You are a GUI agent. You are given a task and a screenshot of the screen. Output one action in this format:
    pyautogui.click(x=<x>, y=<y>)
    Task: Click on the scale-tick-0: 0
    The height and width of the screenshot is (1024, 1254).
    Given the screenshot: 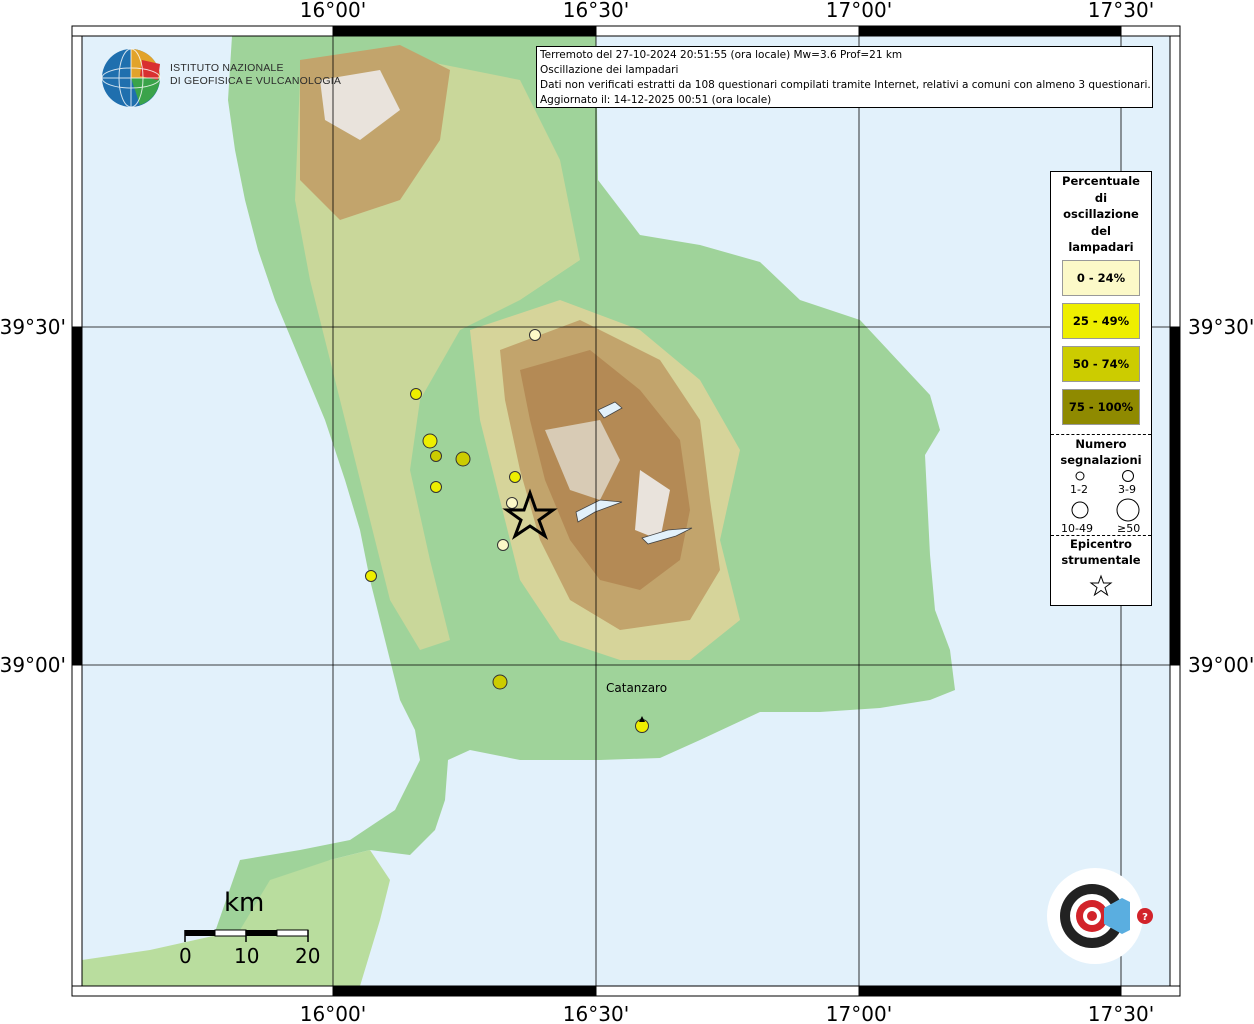 What is the action you would take?
    pyautogui.click(x=185, y=956)
    